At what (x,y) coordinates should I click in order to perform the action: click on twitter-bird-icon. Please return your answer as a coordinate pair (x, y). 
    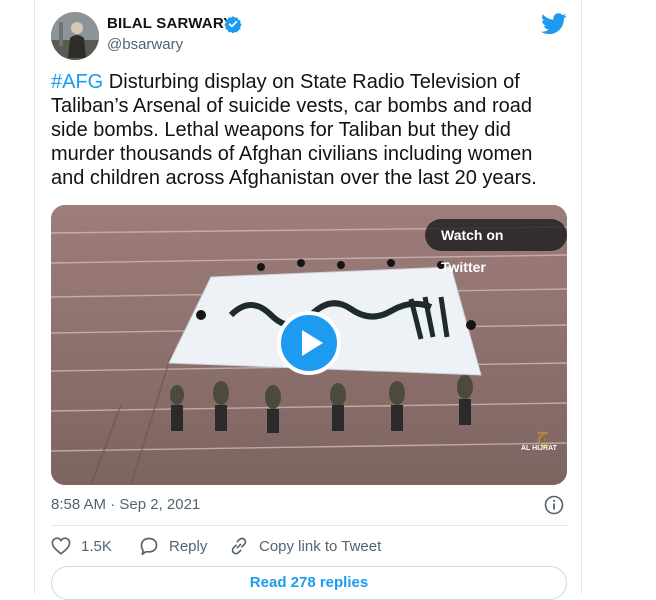
    Looking at the image, I should click on (554, 24).